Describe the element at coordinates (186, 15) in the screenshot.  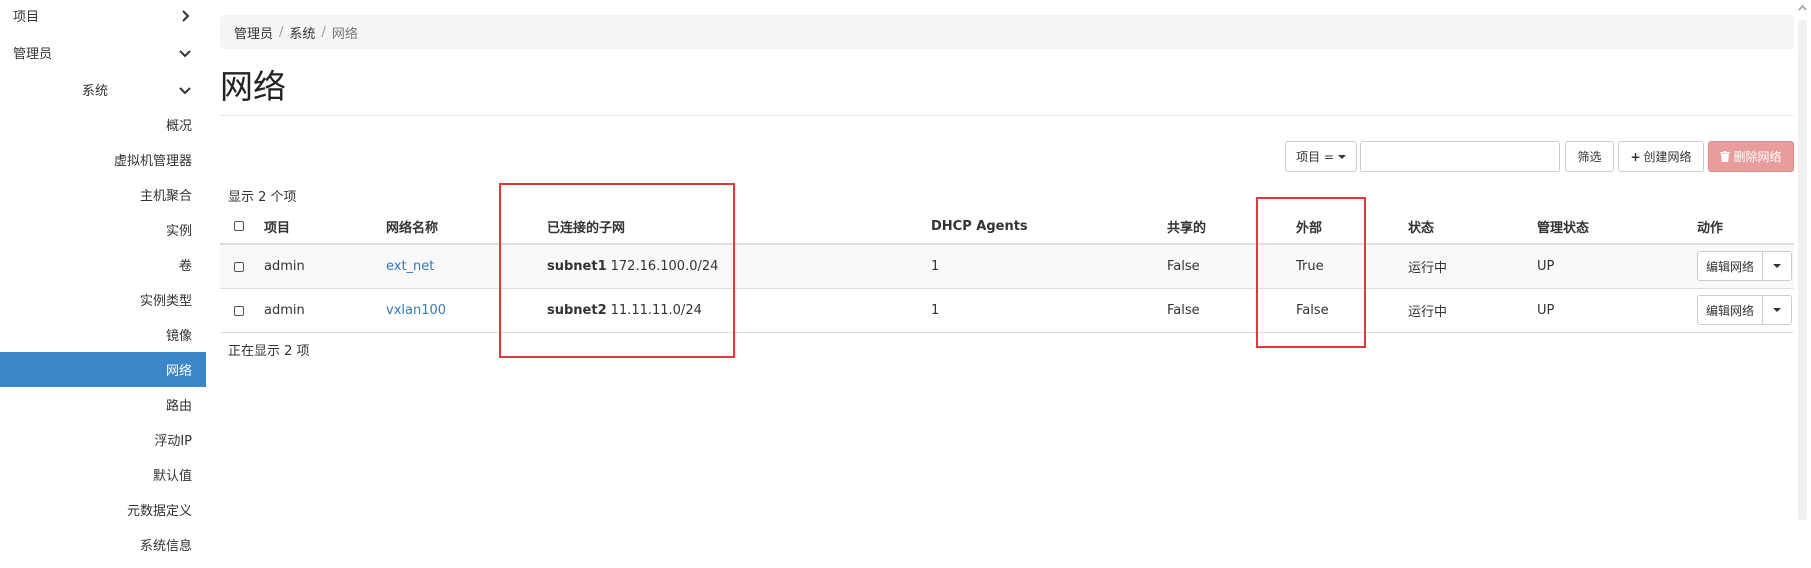
I see `chevron-right-icon` at that location.